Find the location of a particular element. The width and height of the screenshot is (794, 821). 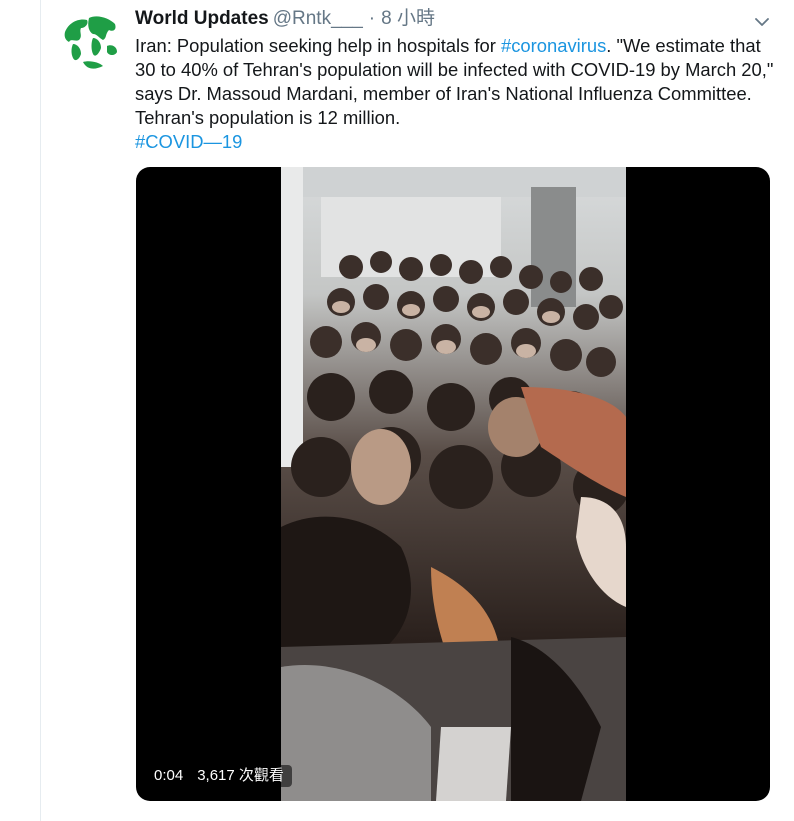

user-handle: @Rntk___ is located at coordinates (318, 18).